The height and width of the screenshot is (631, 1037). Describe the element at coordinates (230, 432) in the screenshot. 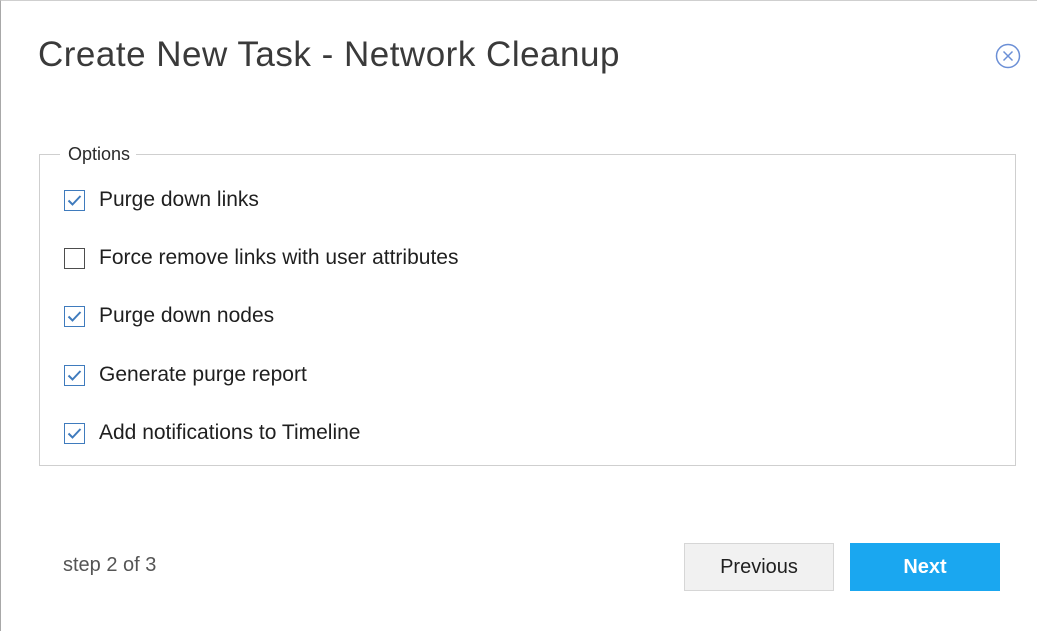

I see `option-label: Add notifications to Timeline` at that location.